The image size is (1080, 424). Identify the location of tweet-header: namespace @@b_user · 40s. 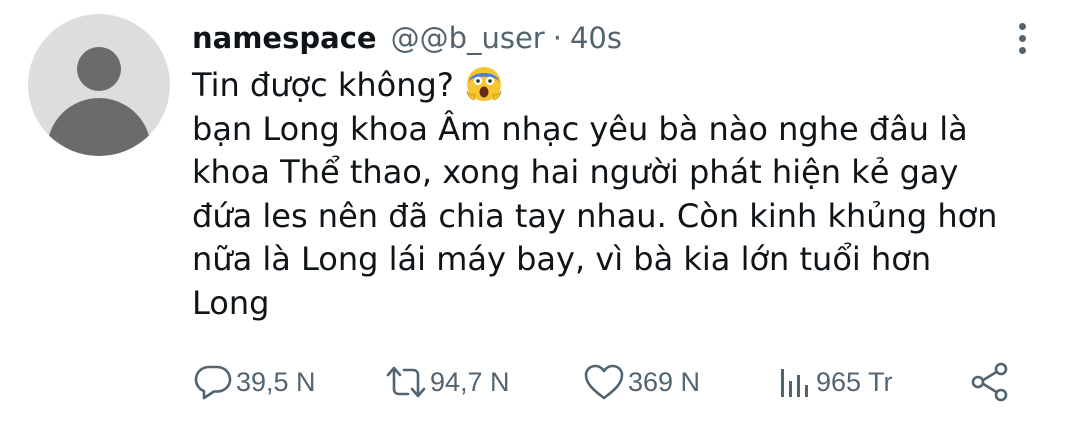
(407, 38).